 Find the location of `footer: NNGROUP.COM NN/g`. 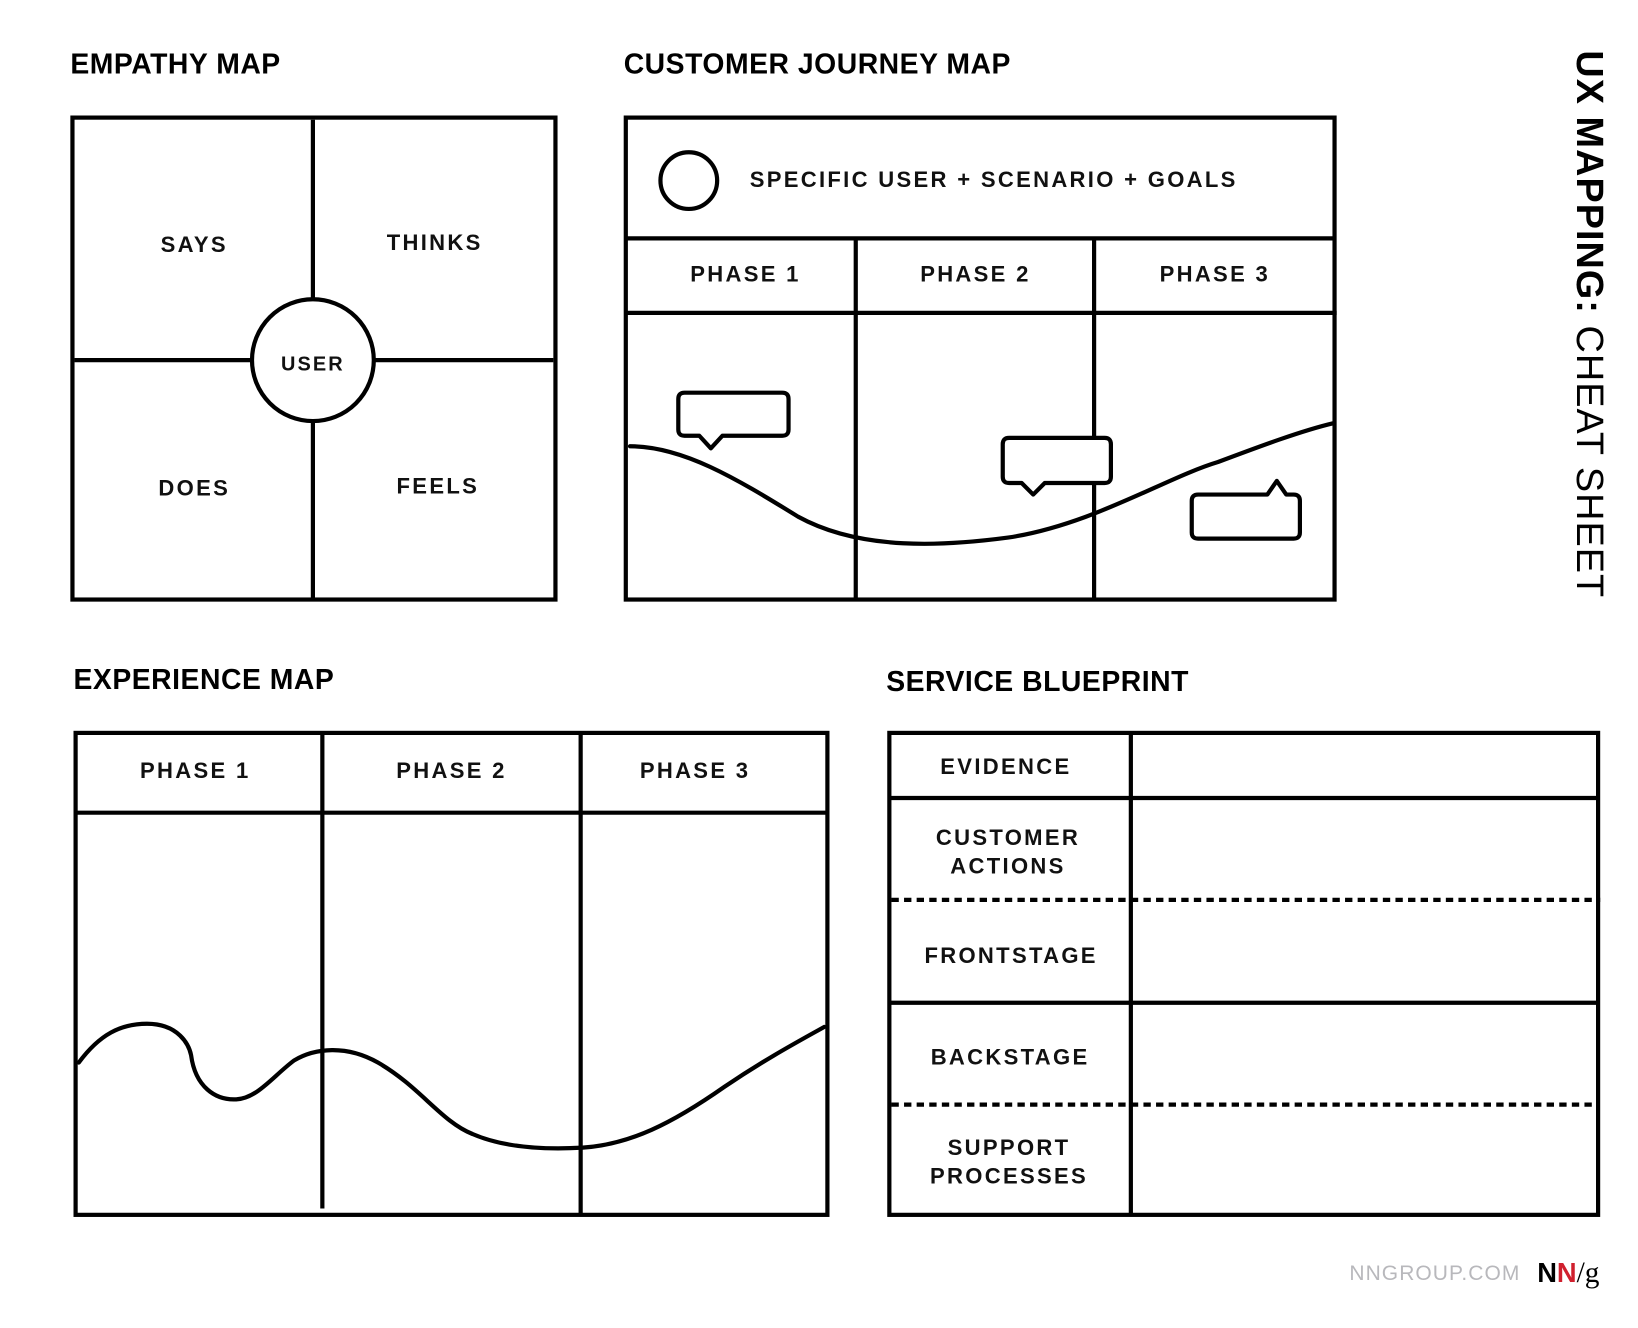

footer: NNGROUP.COM NN/g is located at coordinates (1474, 1273).